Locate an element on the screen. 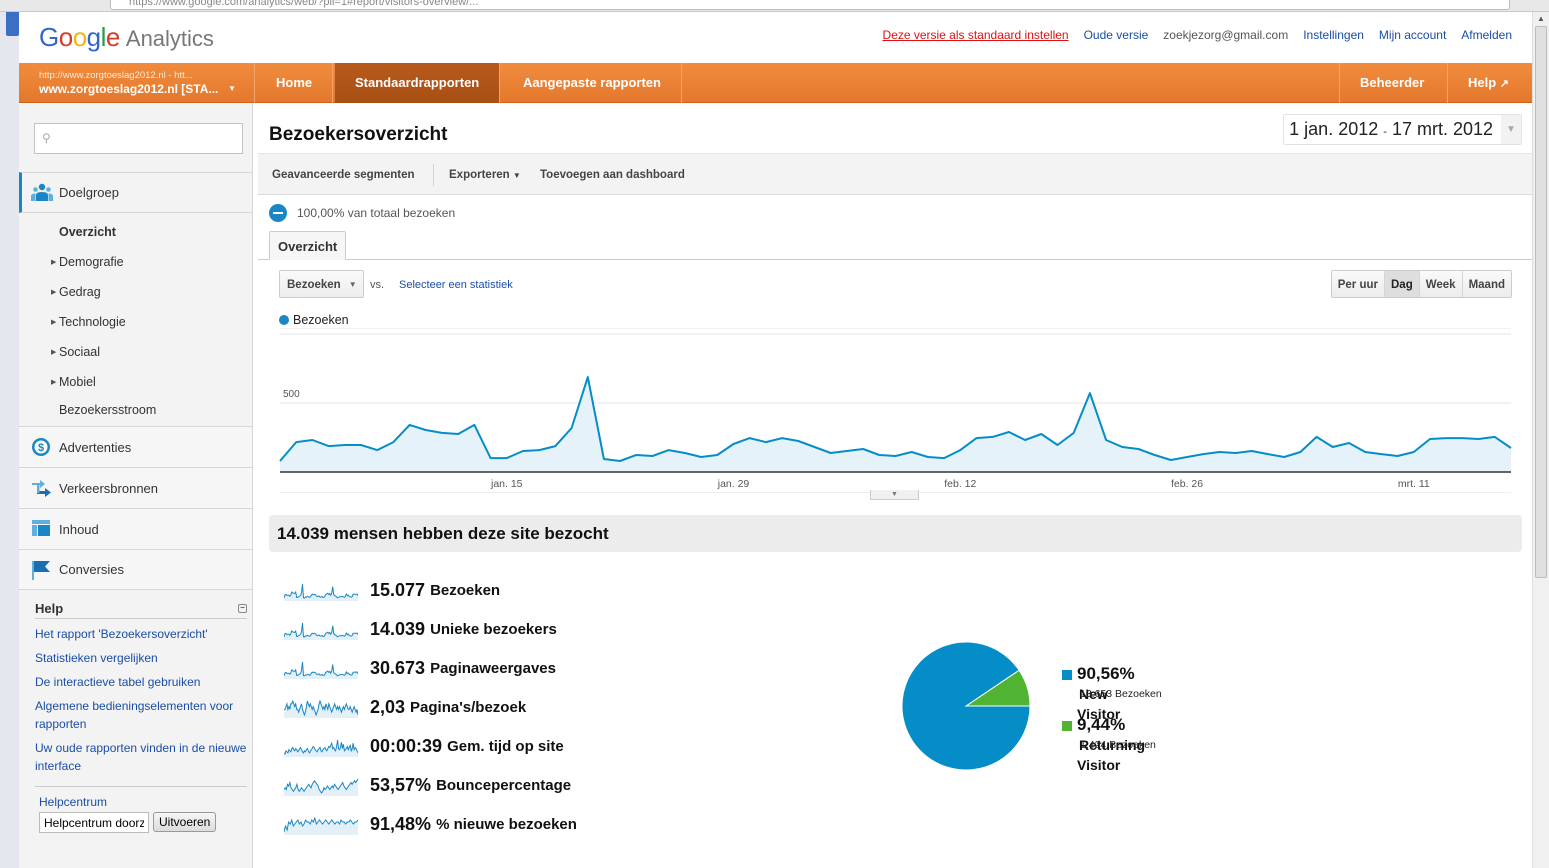 The width and height of the screenshot is (1549, 868). google-analytics-logo: Google Analytics is located at coordinates (126, 37).